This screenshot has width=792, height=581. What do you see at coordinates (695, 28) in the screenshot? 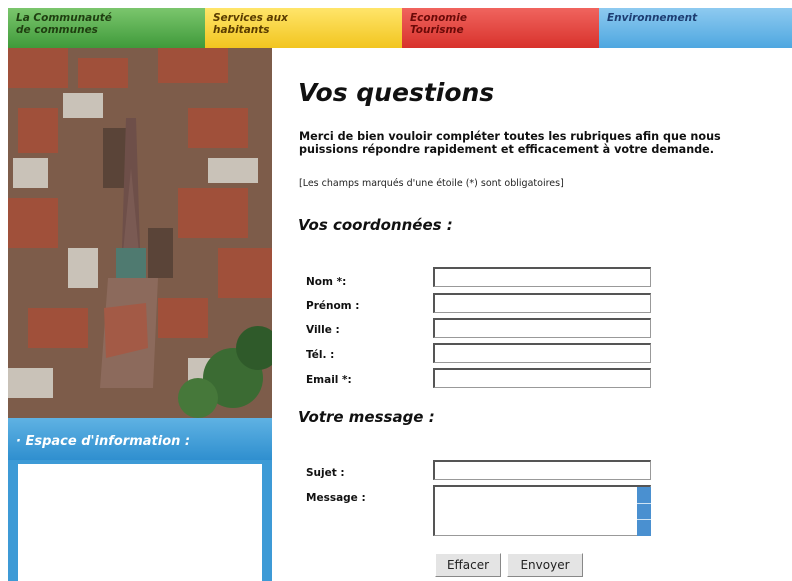
I see `nav-tab-environnement: Environnement` at bounding box center [695, 28].